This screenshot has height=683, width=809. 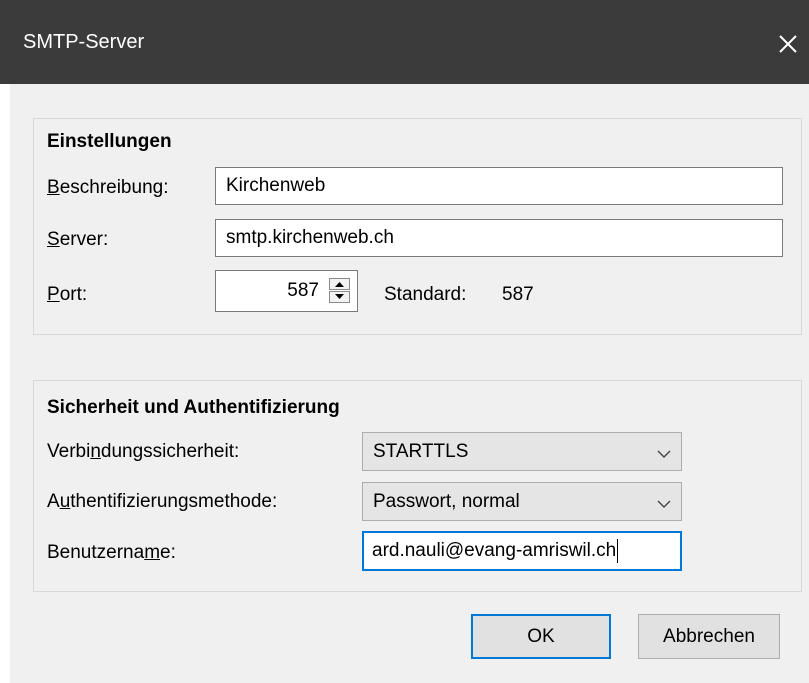 I want to click on text-caret, so click(x=618, y=551).